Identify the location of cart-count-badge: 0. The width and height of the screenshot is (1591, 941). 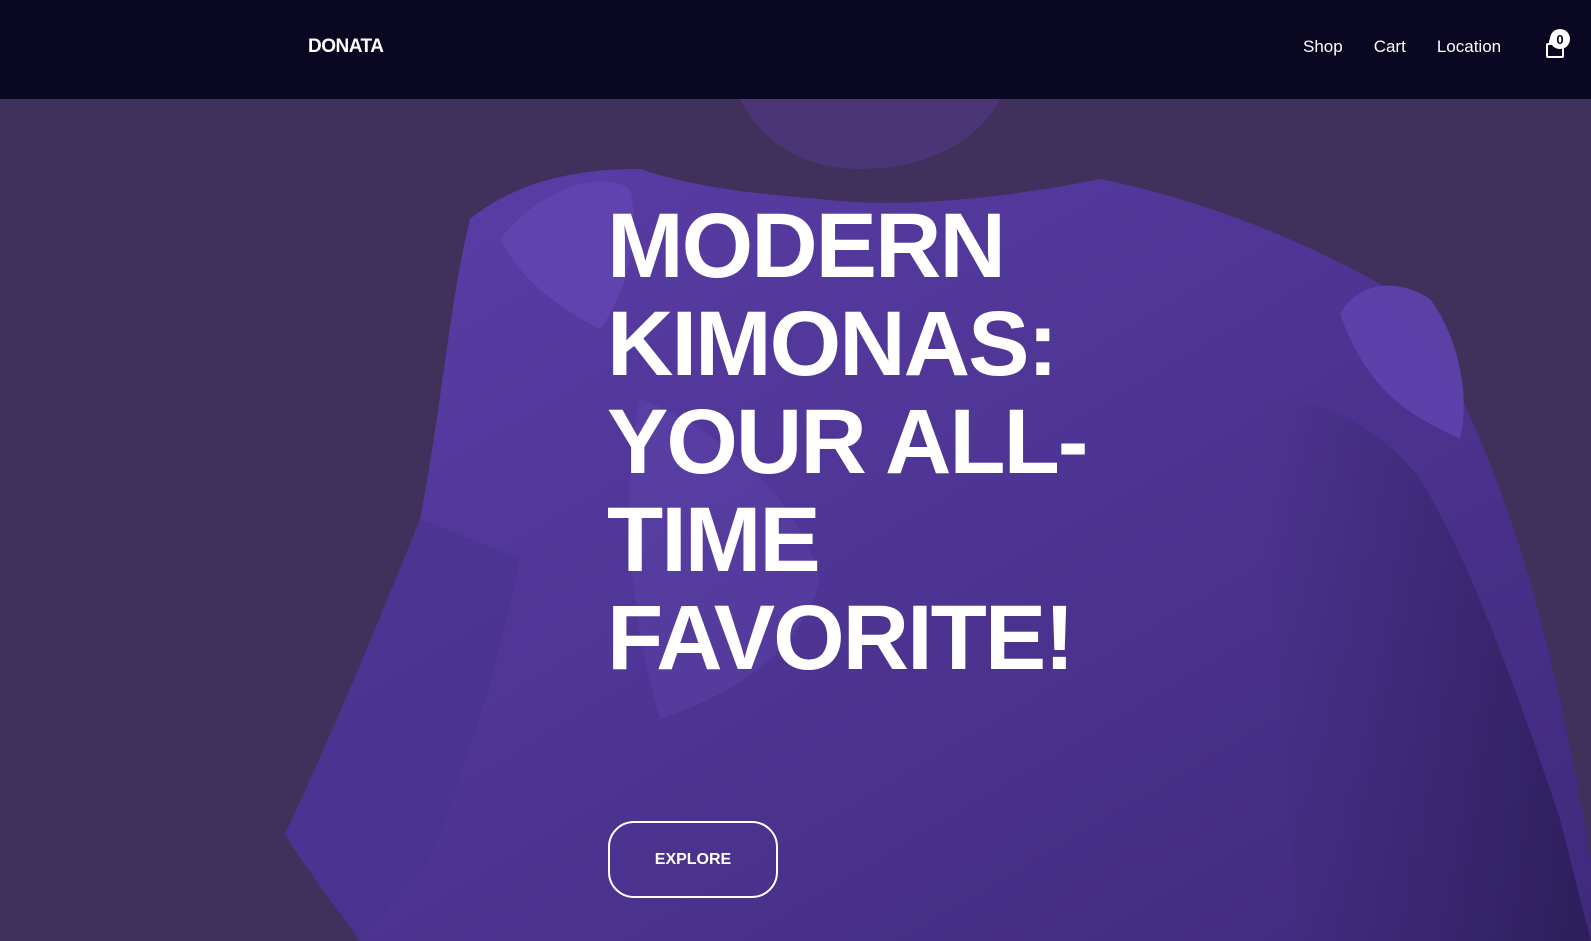
(1560, 39).